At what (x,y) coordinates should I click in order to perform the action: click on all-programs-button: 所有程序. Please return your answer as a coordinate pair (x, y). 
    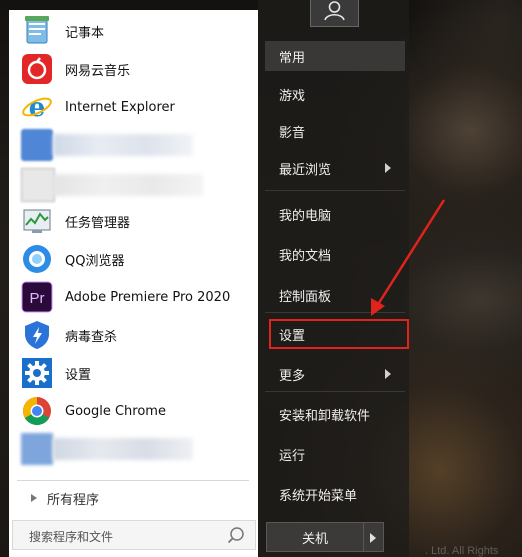
    Looking at the image, I should click on (65, 498).